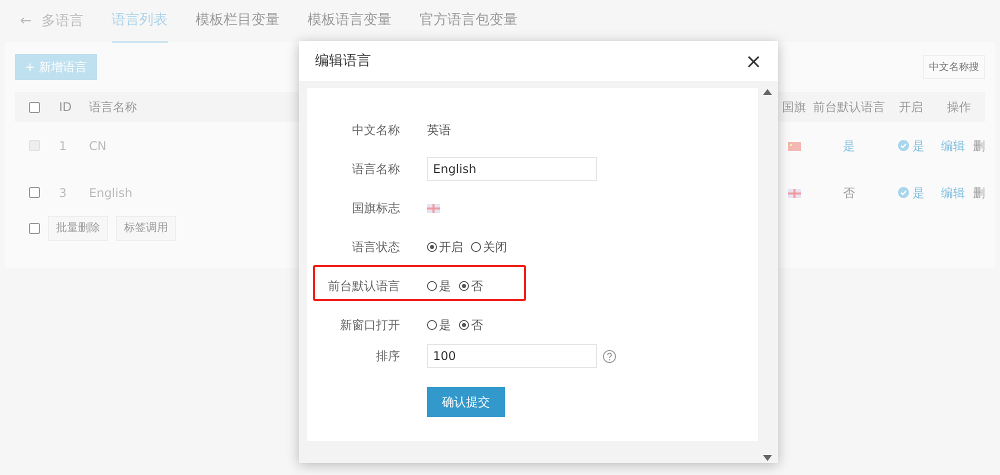  What do you see at coordinates (959, 107) in the screenshot?
I see `column-header: 操作` at bounding box center [959, 107].